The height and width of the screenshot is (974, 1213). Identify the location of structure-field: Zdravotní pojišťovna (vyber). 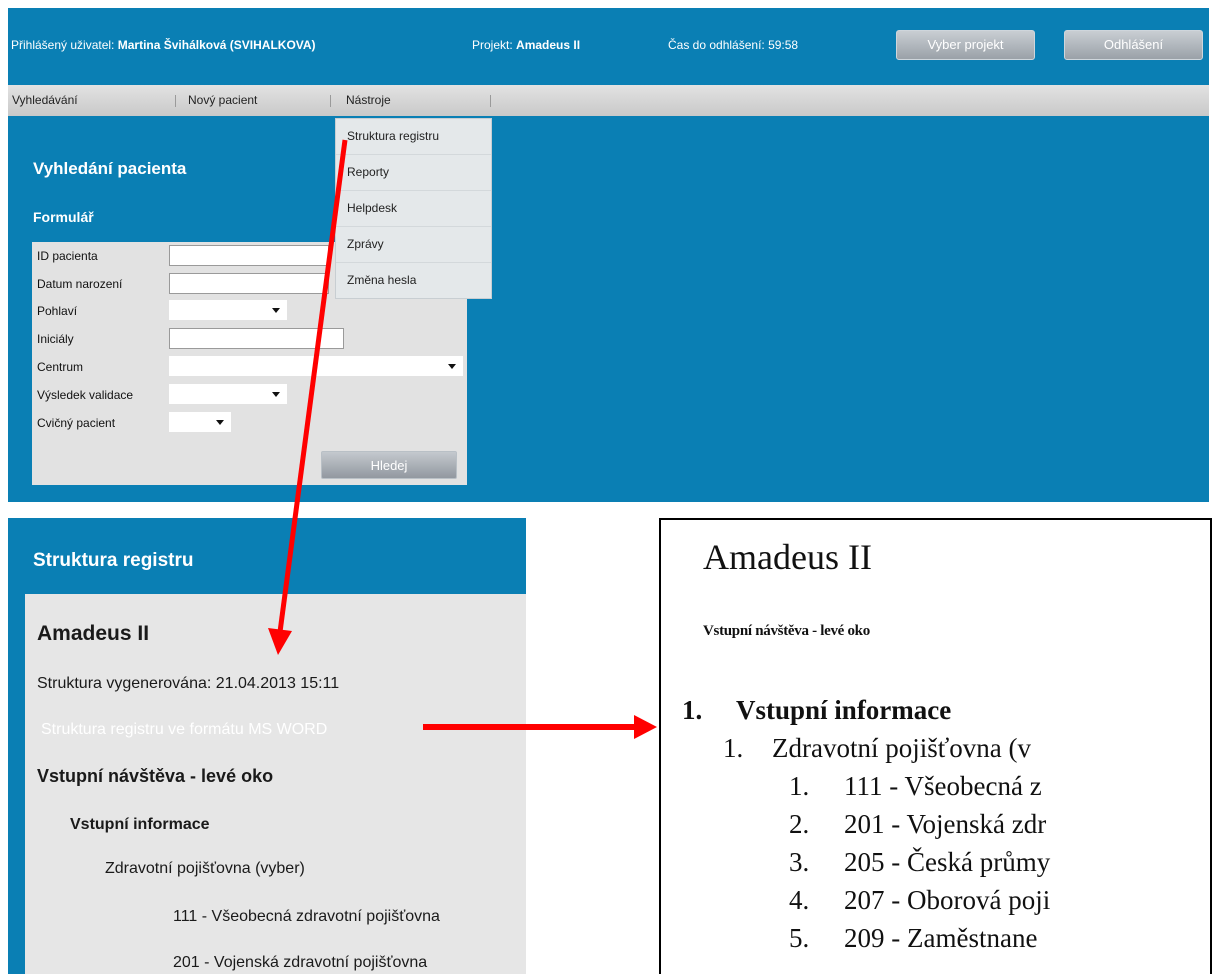
(205, 868).